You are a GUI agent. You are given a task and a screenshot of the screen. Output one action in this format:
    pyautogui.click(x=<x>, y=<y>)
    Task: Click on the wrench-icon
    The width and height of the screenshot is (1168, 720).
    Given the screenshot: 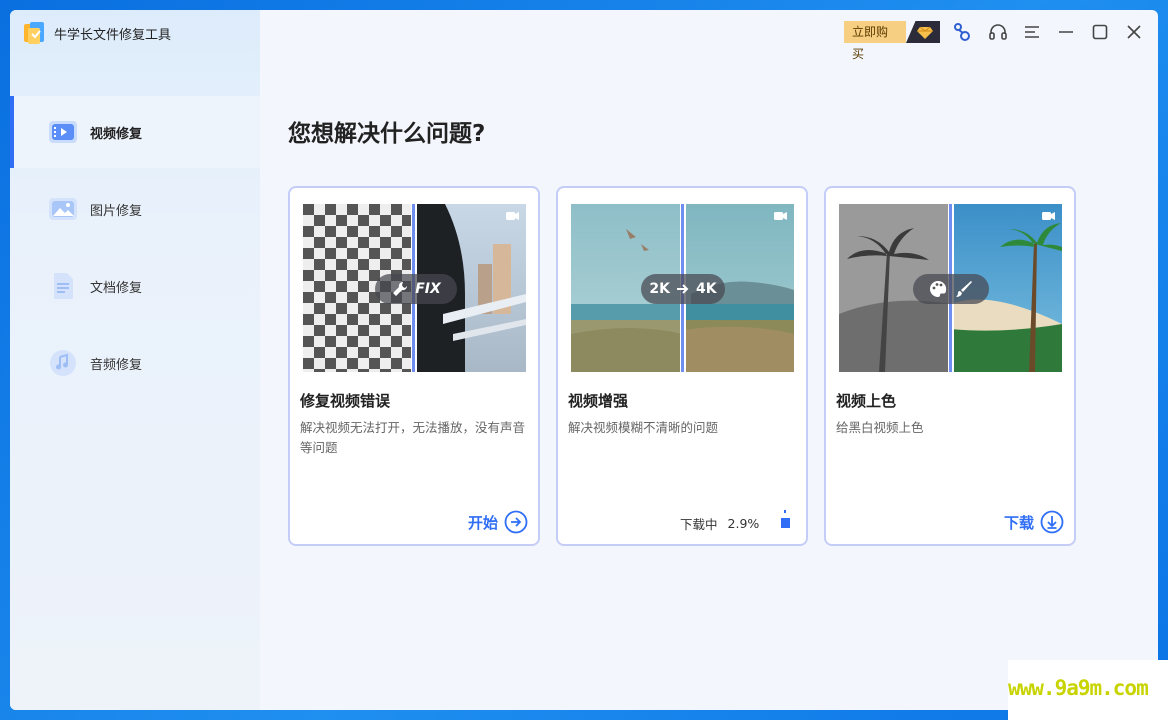 What is the action you would take?
    pyautogui.click(x=400, y=288)
    